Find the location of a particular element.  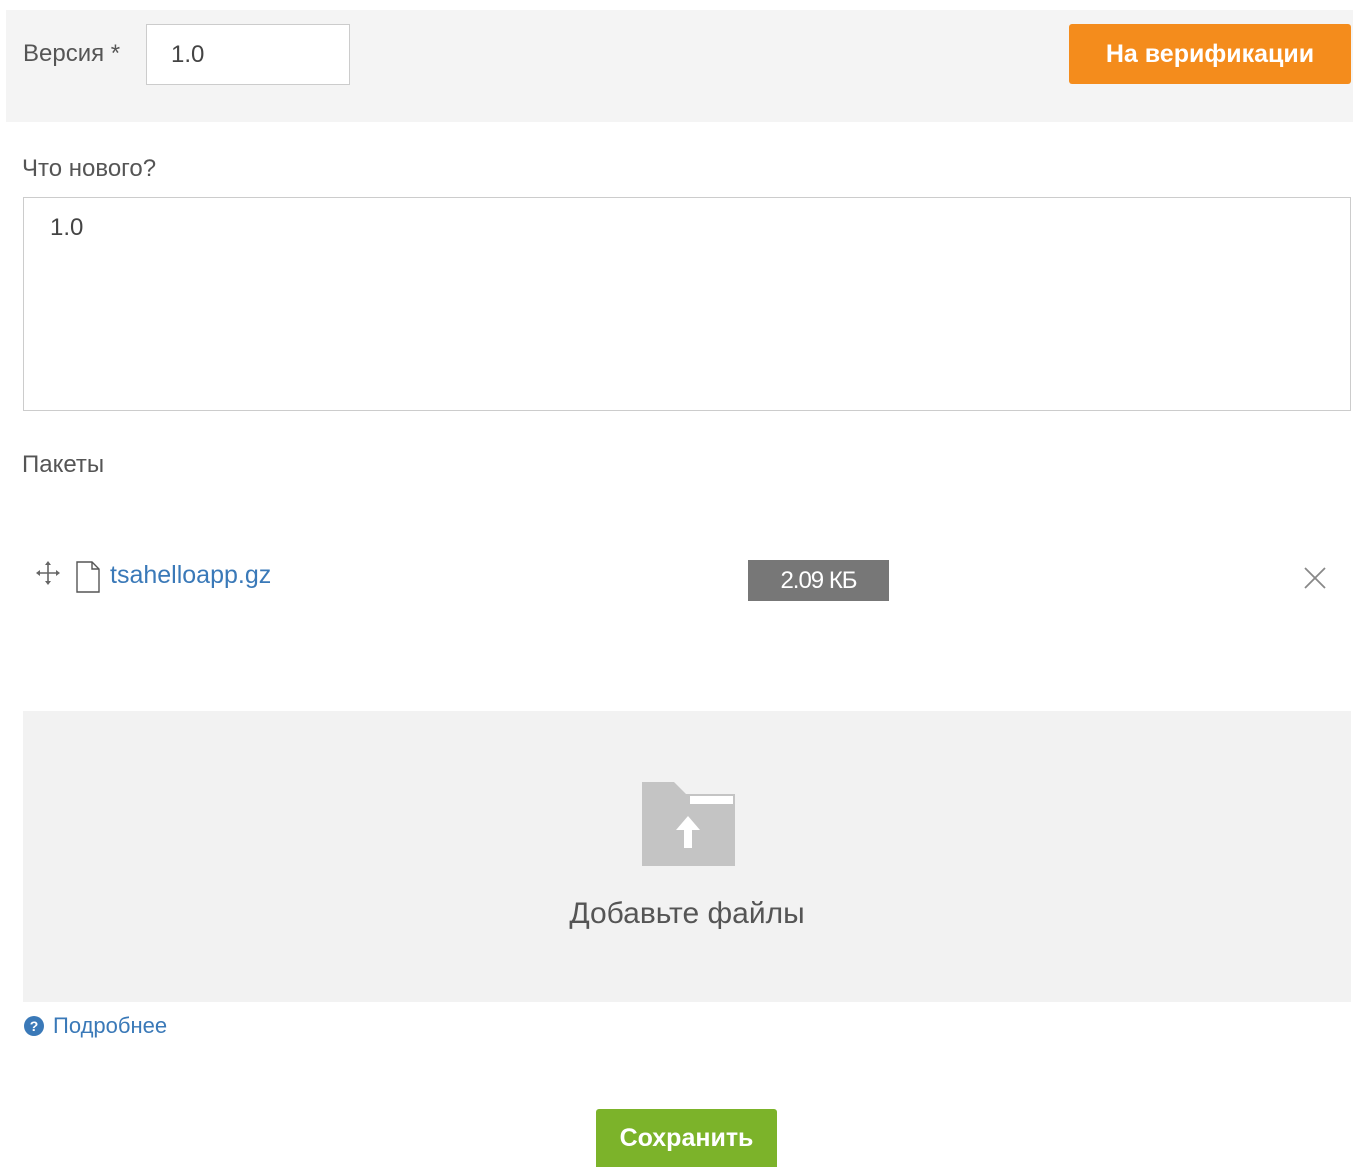

version-label: Версия * is located at coordinates (72, 53).